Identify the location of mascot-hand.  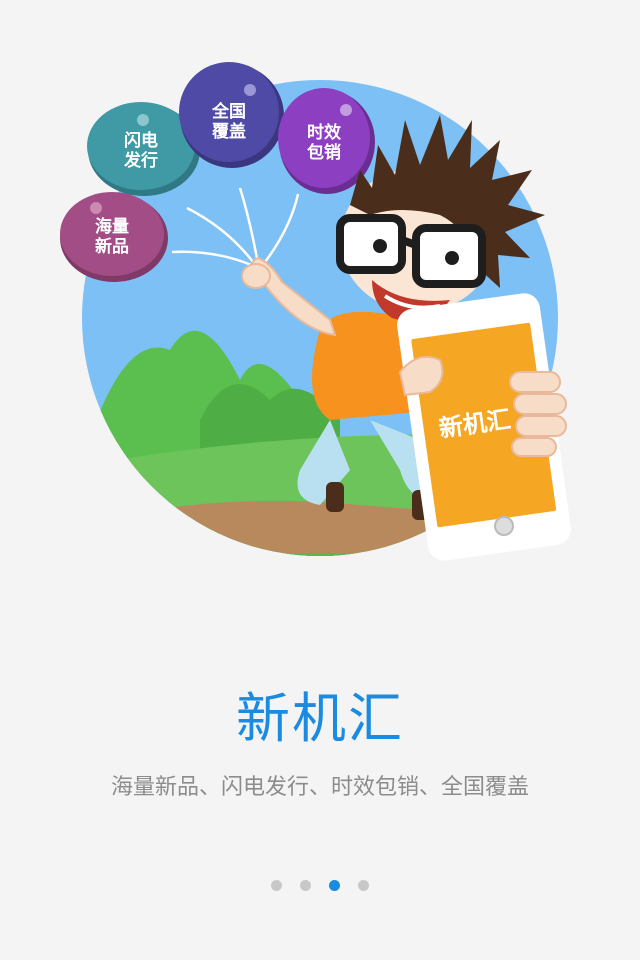
(256, 276).